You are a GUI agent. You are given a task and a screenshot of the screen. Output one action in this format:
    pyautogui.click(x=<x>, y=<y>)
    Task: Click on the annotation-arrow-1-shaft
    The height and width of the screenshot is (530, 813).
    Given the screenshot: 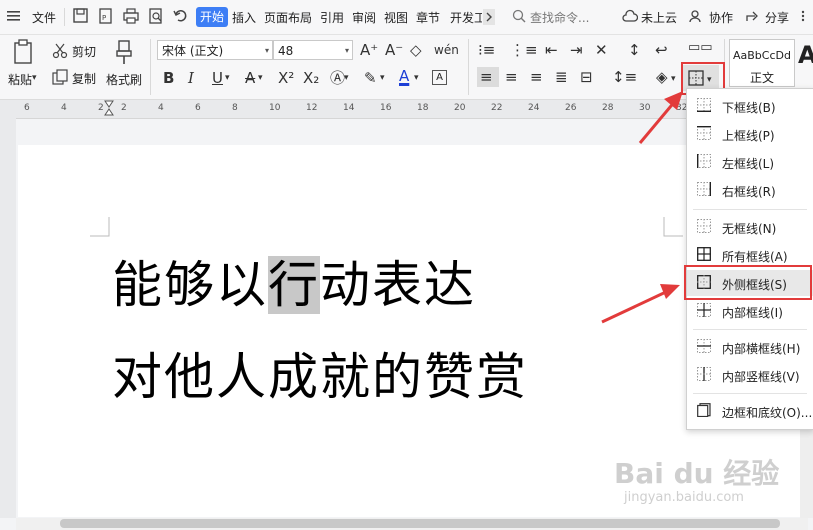 What is the action you would take?
    pyautogui.click(x=658, y=121)
    